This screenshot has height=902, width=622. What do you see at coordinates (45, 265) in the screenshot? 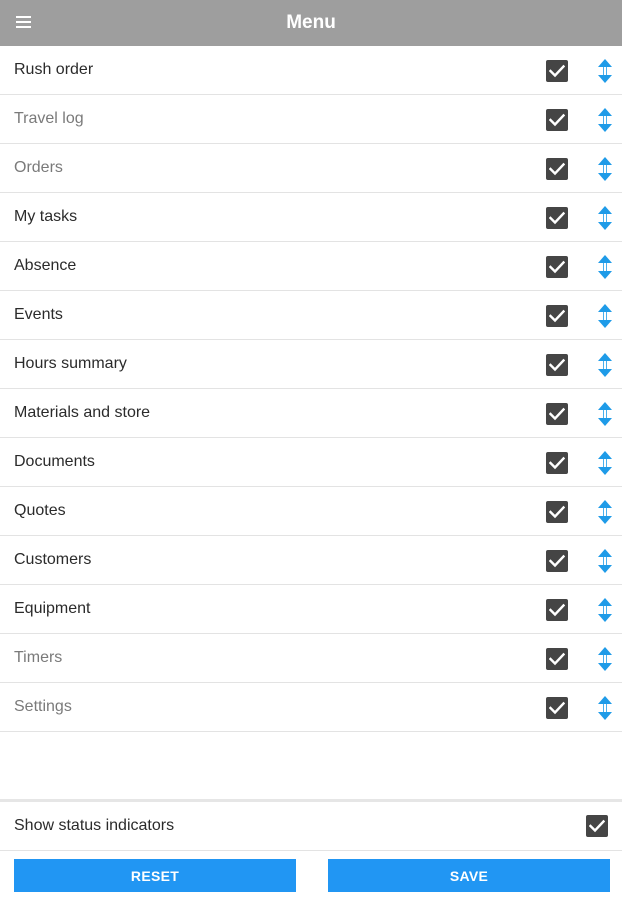
I see `menu-item-label: Absence` at bounding box center [45, 265].